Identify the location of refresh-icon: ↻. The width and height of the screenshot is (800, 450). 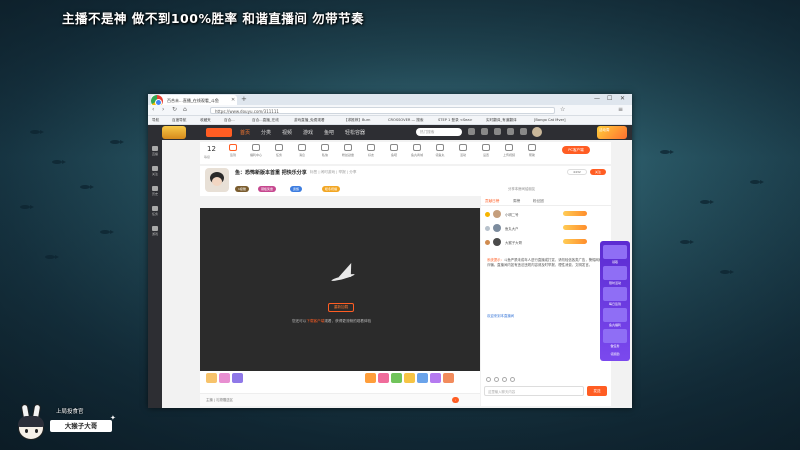
(174, 109).